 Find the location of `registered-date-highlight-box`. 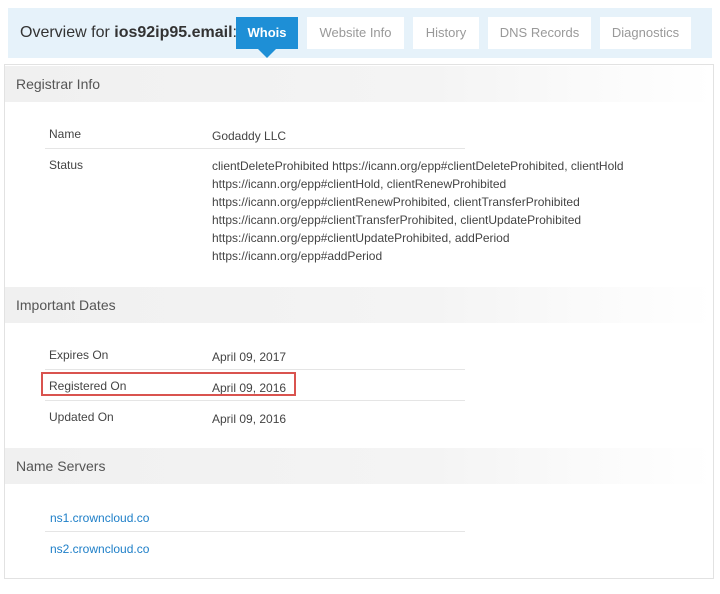

registered-date-highlight-box is located at coordinates (168, 384).